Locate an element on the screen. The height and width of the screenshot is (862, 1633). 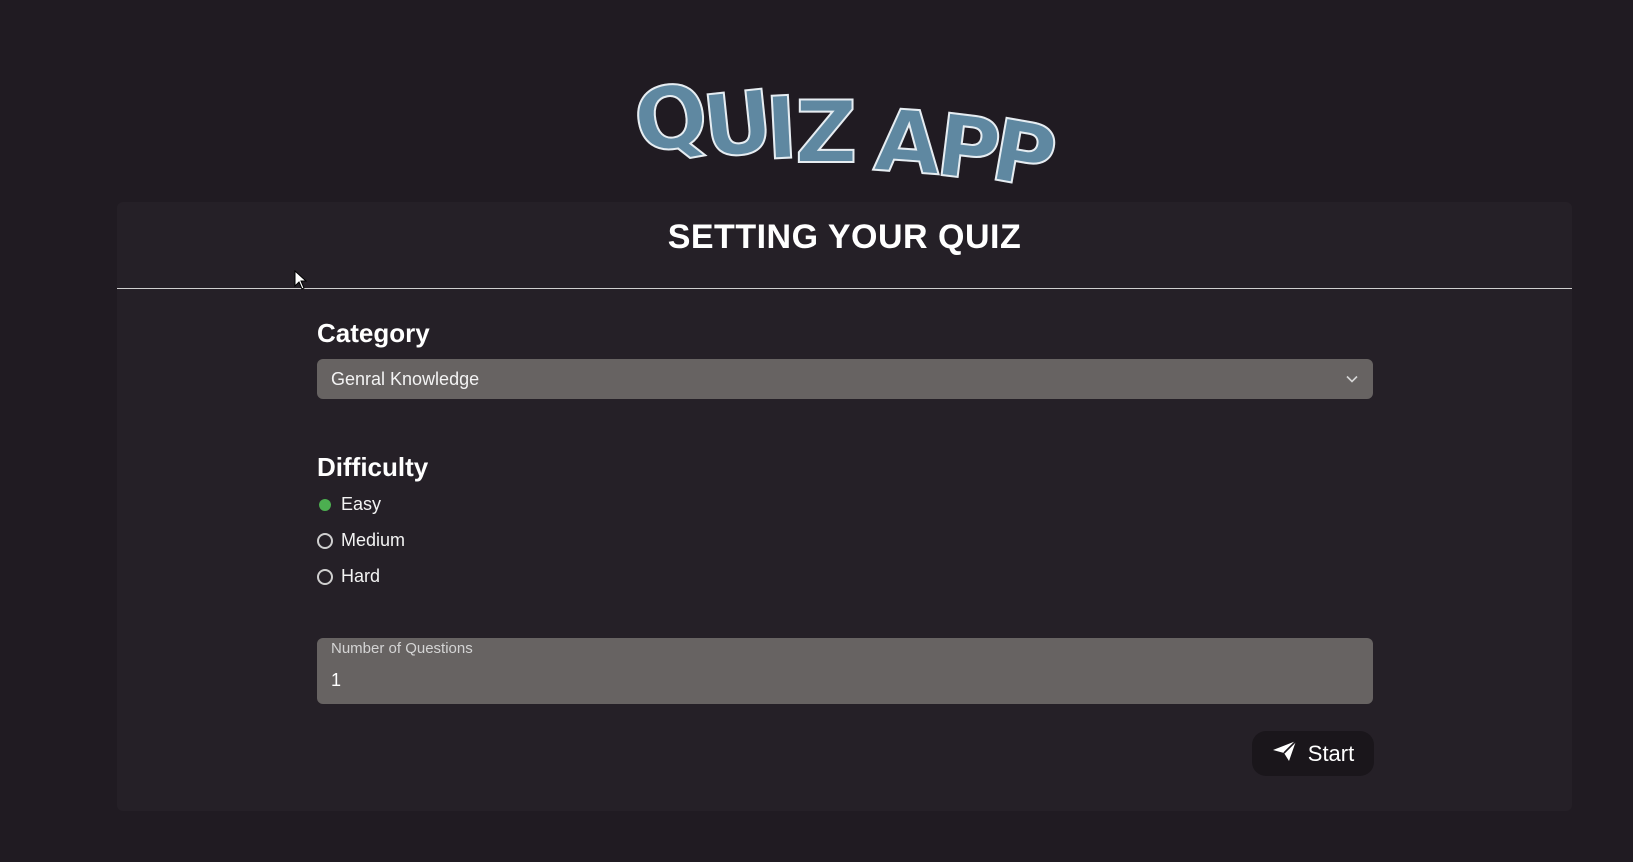
difficulty-option-hard: Hard is located at coordinates (348, 576).